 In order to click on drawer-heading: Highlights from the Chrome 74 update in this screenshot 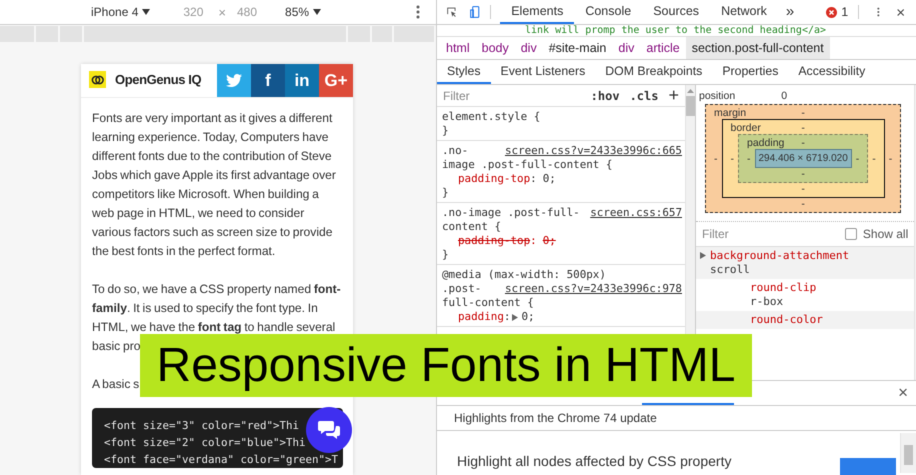, I will do `click(676, 418)`.